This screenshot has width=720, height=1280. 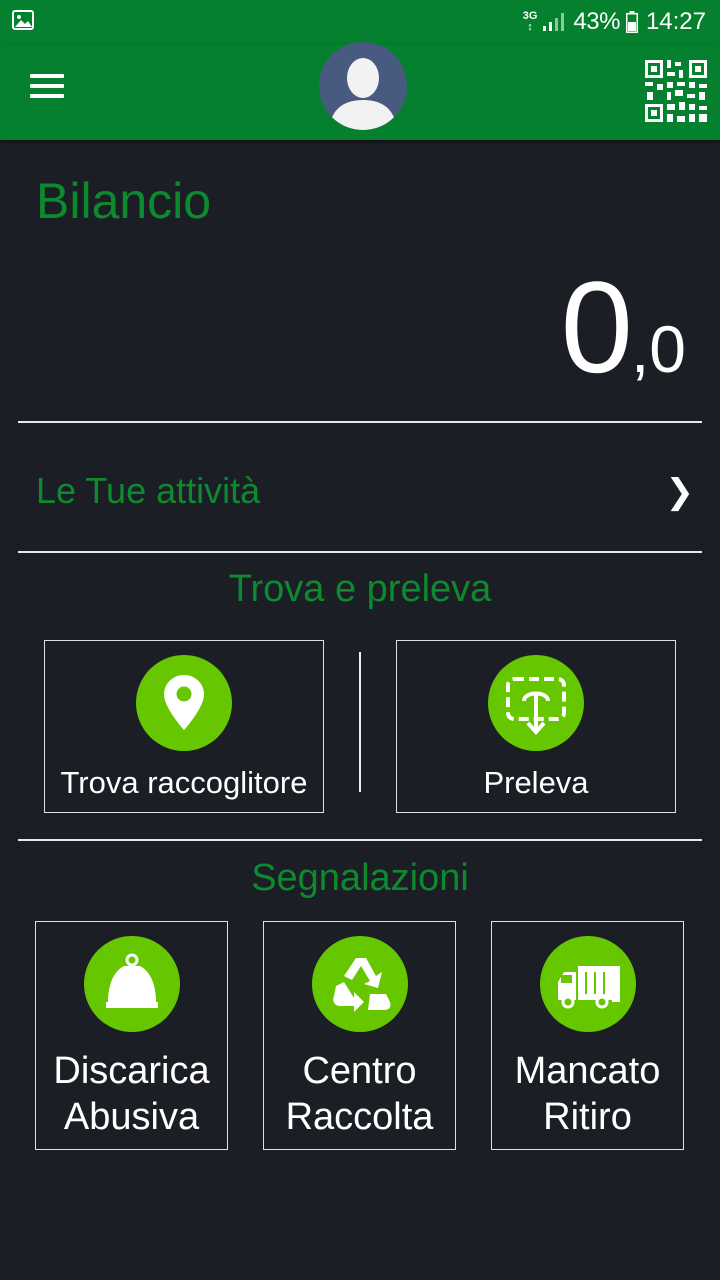 What do you see at coordinates (360, 488) in the screenshot?
I see `activities-link: Le Tue attività ❯` at bounding box center [360, 488].